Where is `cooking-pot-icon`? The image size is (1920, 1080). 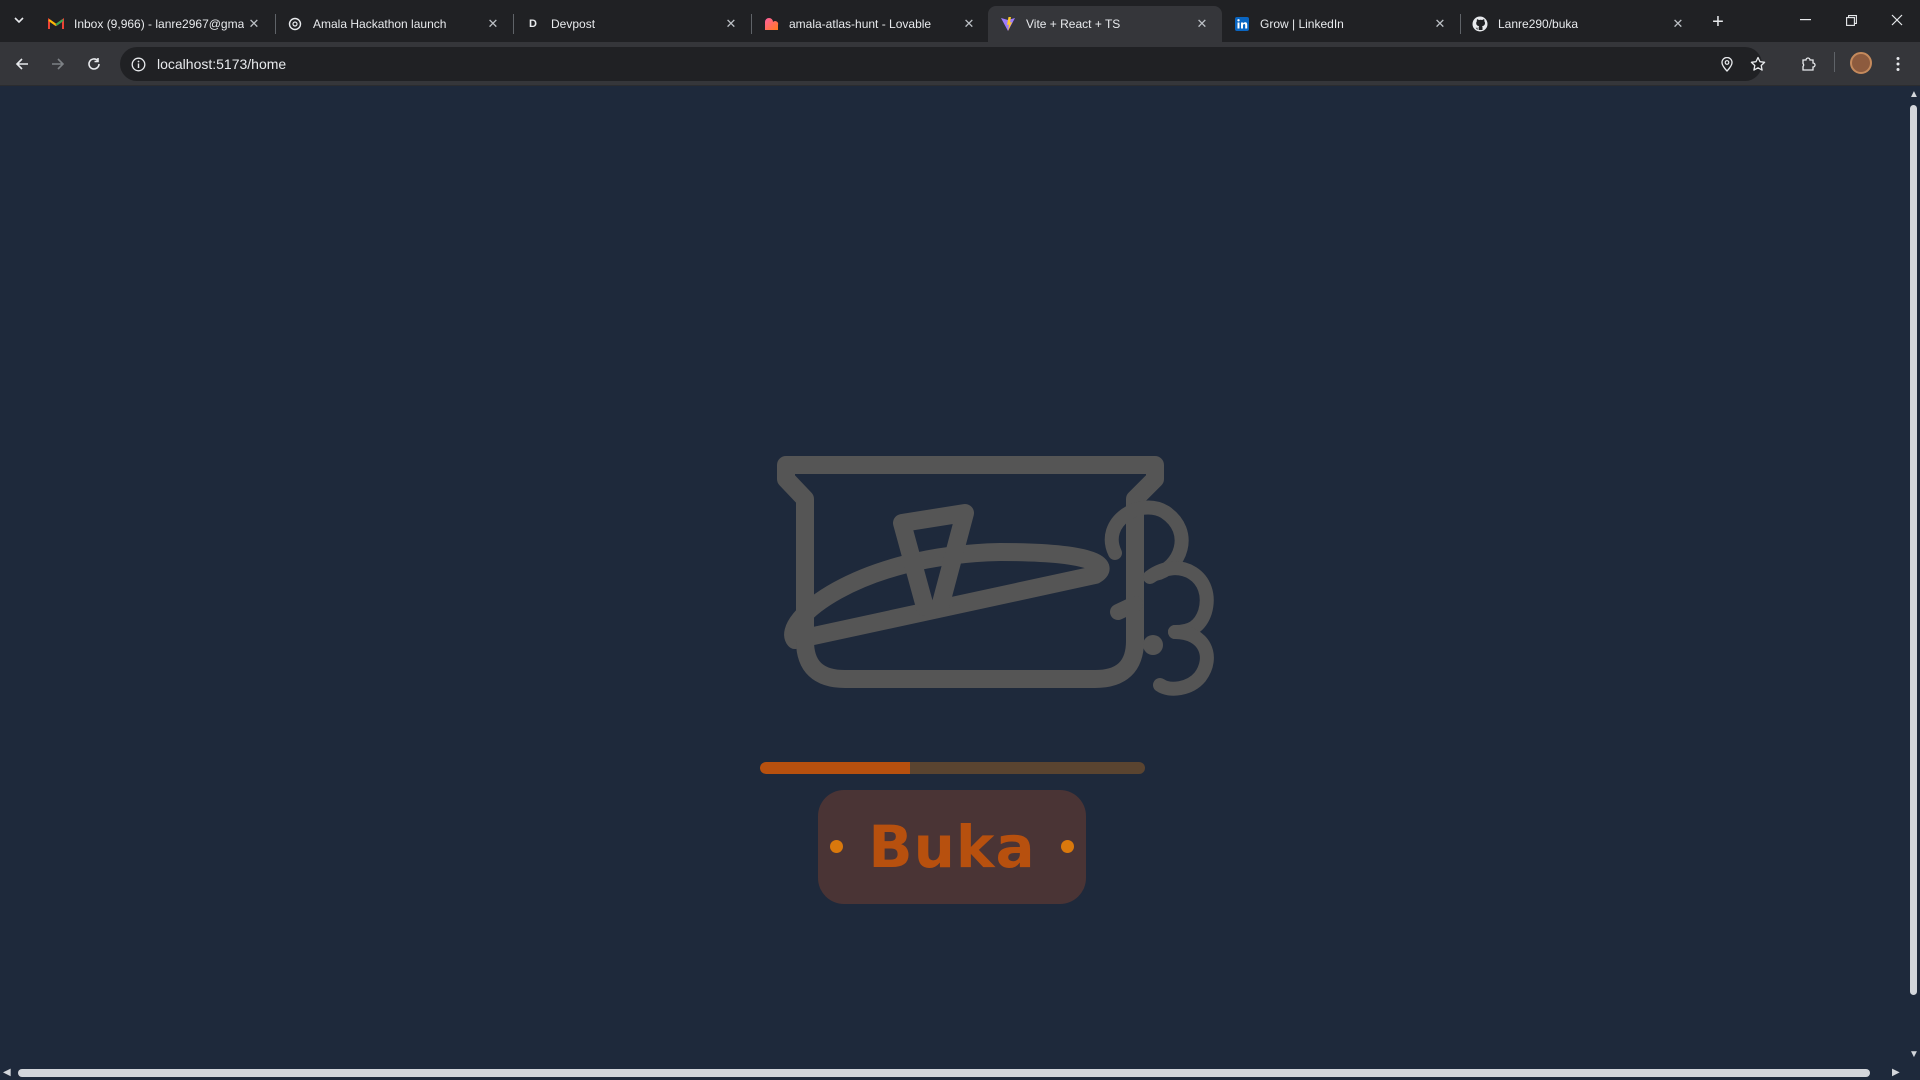
cooking-pot-icon is located at coordinates (995, 576).